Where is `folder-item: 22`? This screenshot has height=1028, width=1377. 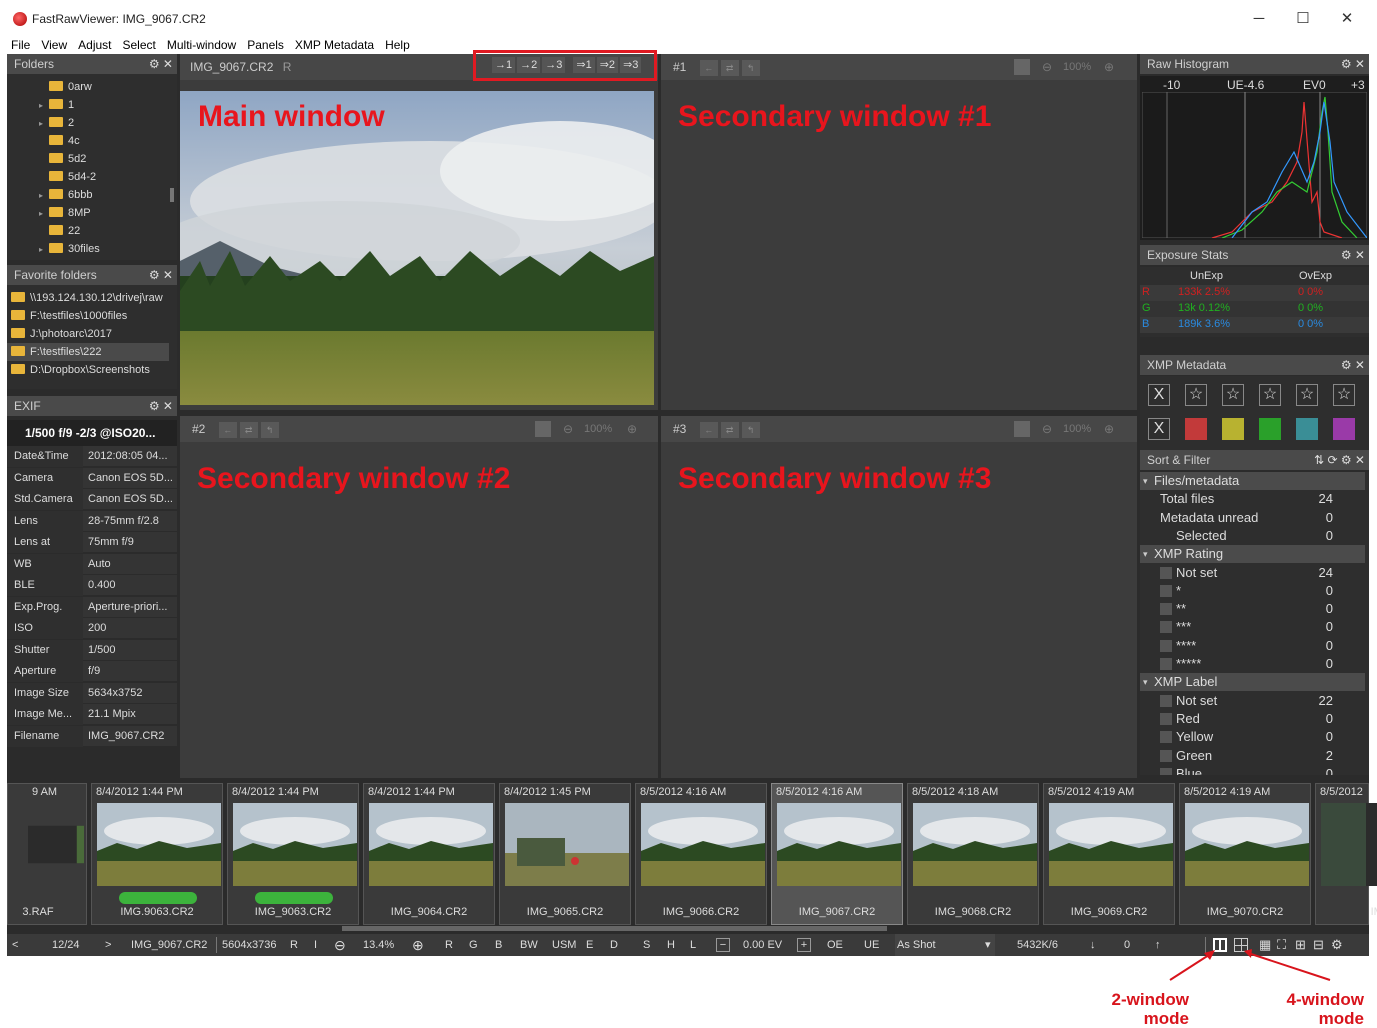
folder-item: 22 is located at coordinates (59, 231).